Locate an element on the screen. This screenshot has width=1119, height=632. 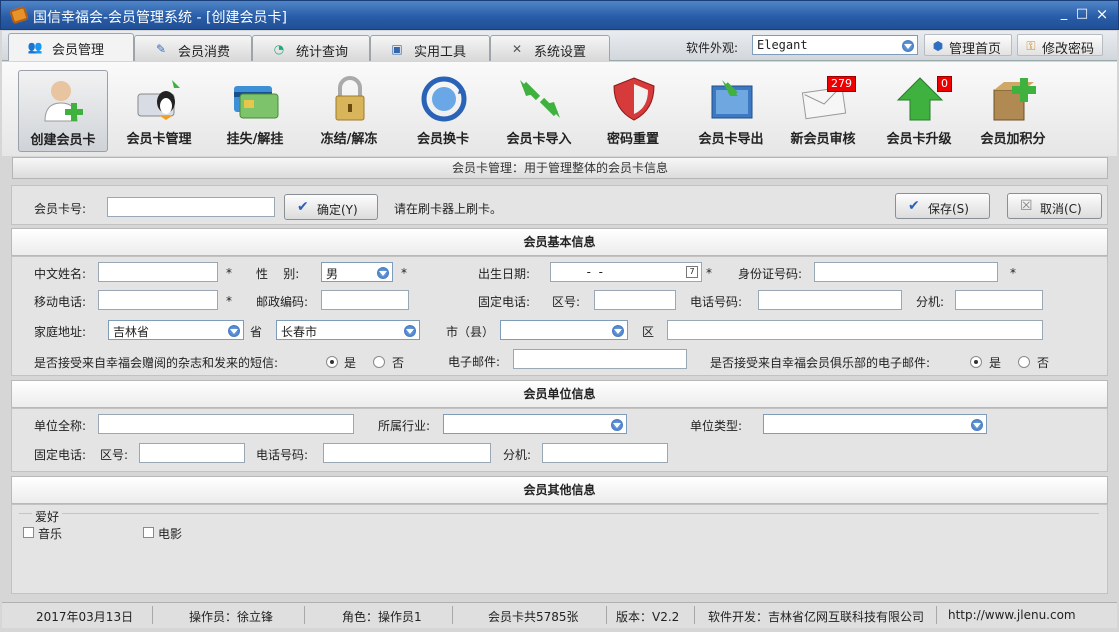
company-type-select is located at coordinates (875, 424).